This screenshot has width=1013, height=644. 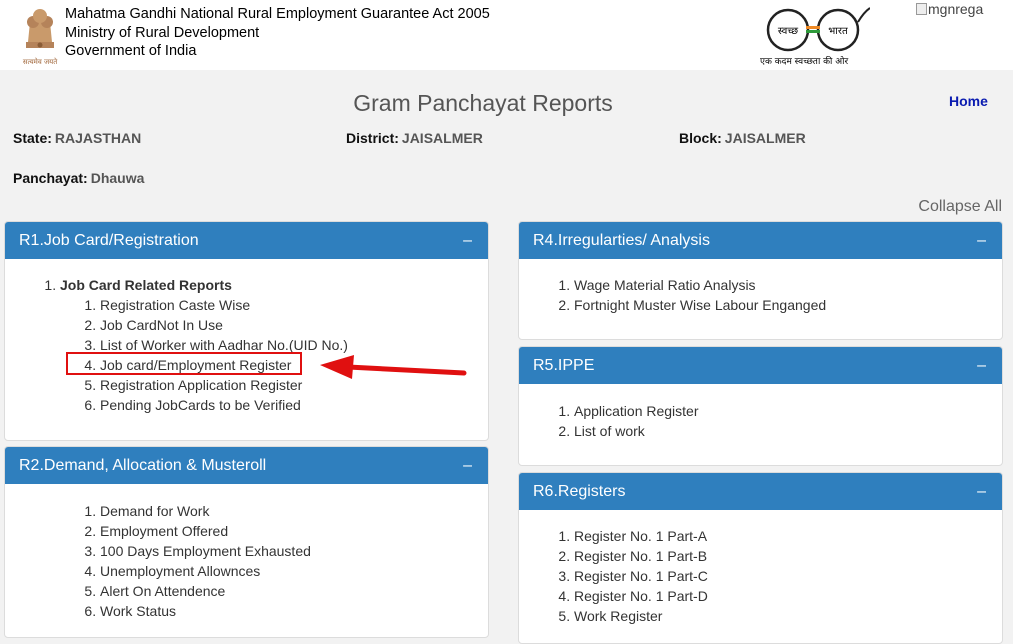 What do you see at coordinates (393, 367) in the screenshot?
I see `red-arrow-icon` at bounding box center [393, 367].